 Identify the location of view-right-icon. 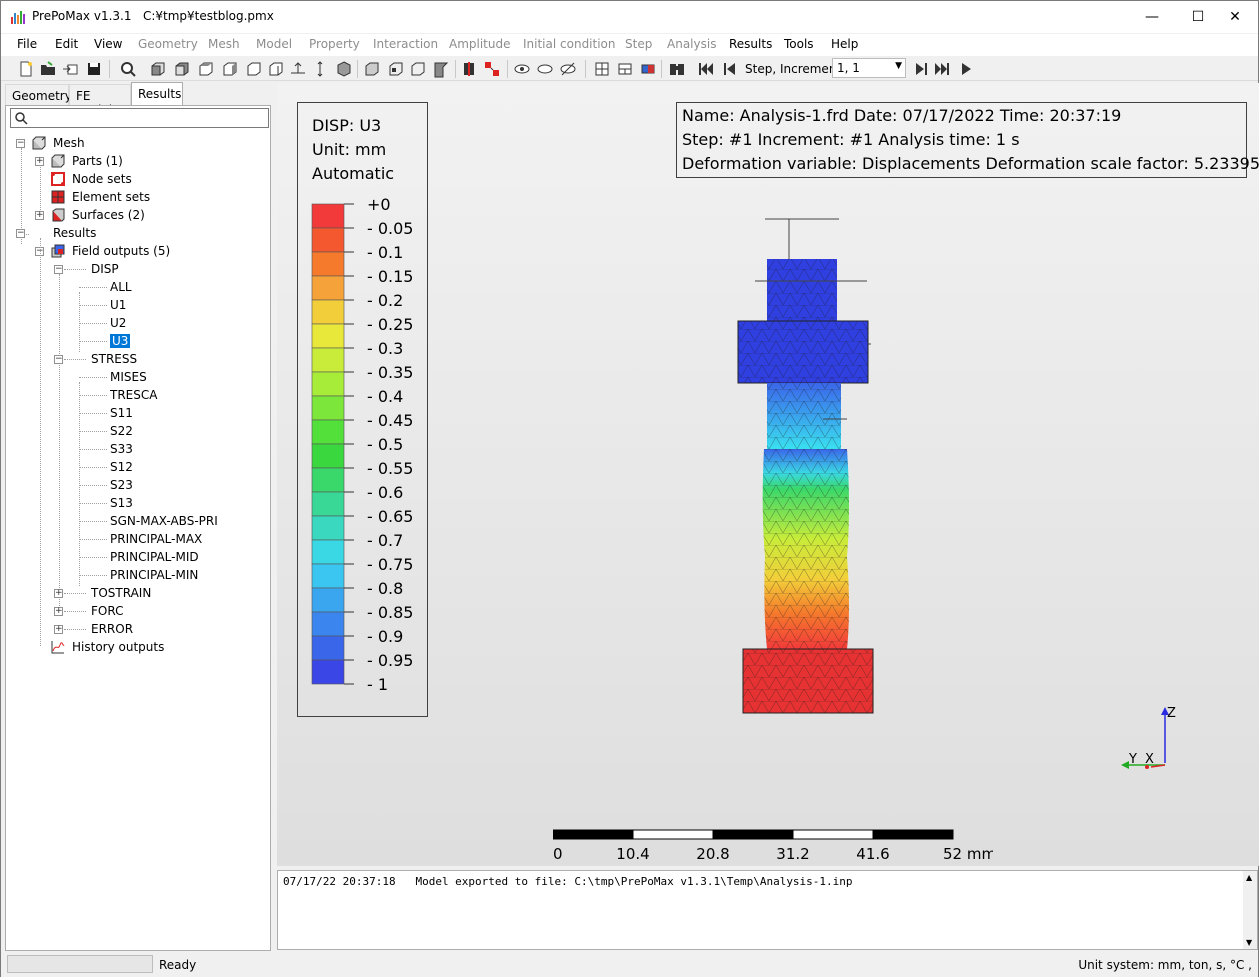
(276, 69).